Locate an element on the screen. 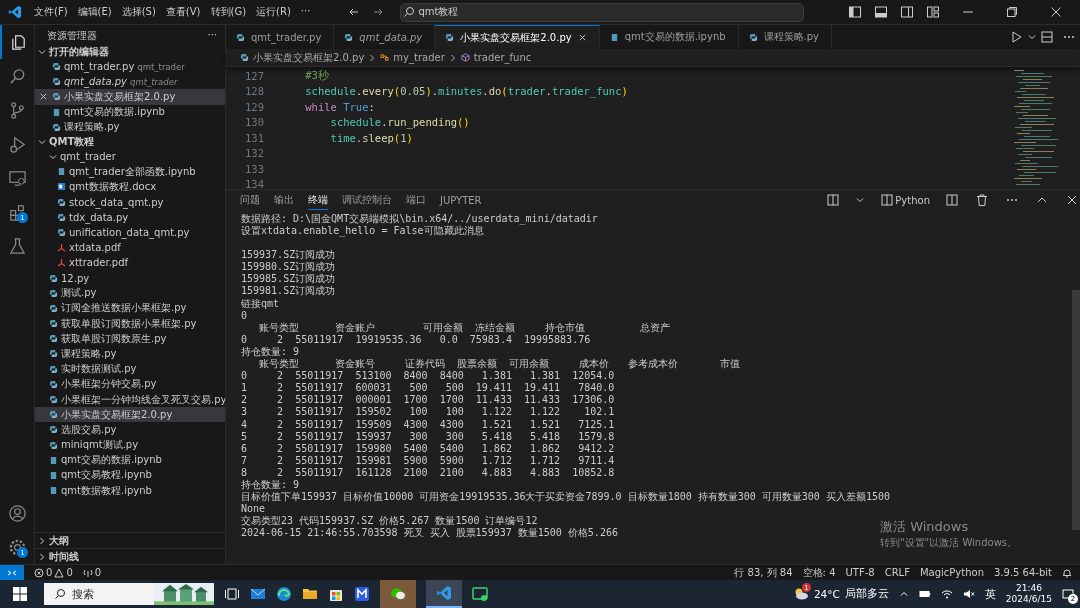  folder-item: qmt_trader is located at coordinates (130, 156).